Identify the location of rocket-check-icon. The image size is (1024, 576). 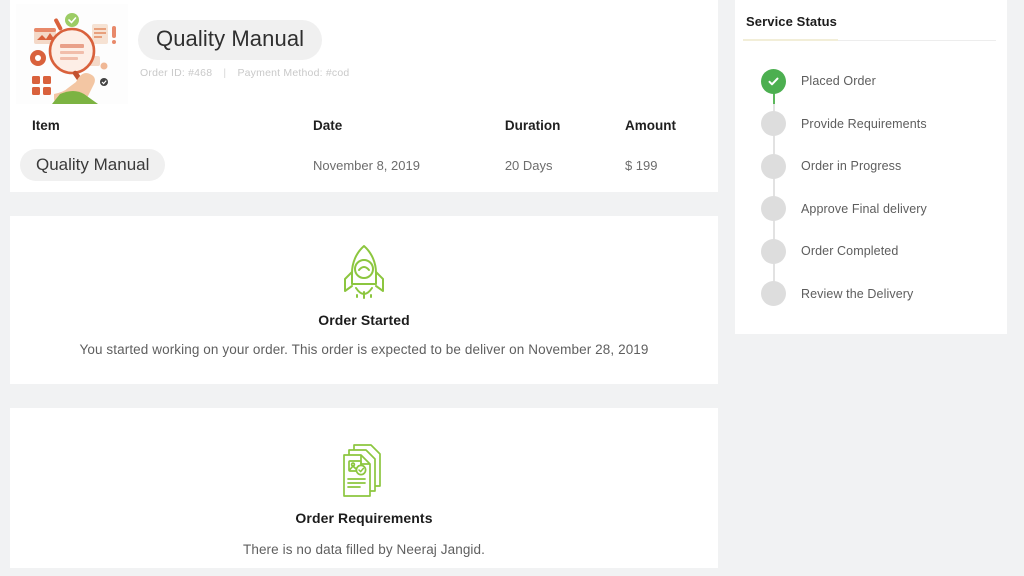
(364, 273).